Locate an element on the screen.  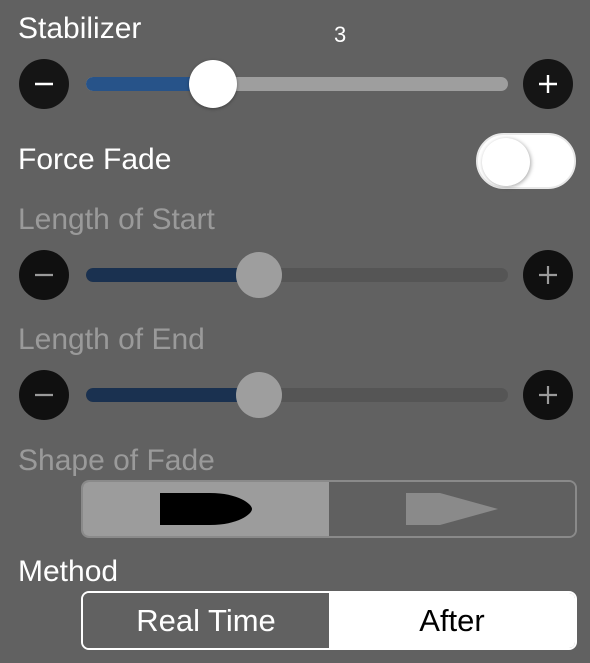
stabilizer-slider is located at coordinates (297, 84).